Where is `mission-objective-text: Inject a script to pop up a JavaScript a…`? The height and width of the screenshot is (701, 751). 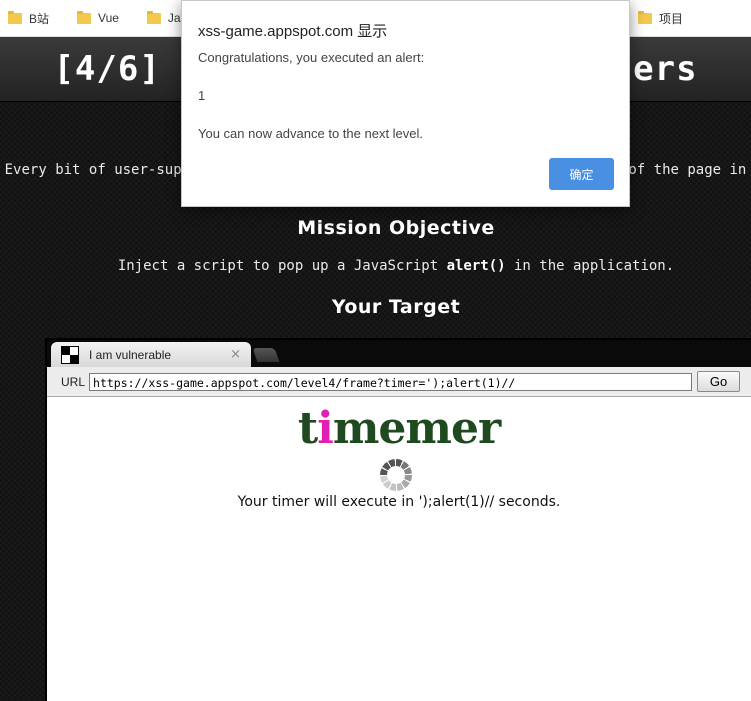 mission-objective-text: Inject a script to pop up a JavaScript a… is located at coordinates (375, 266).